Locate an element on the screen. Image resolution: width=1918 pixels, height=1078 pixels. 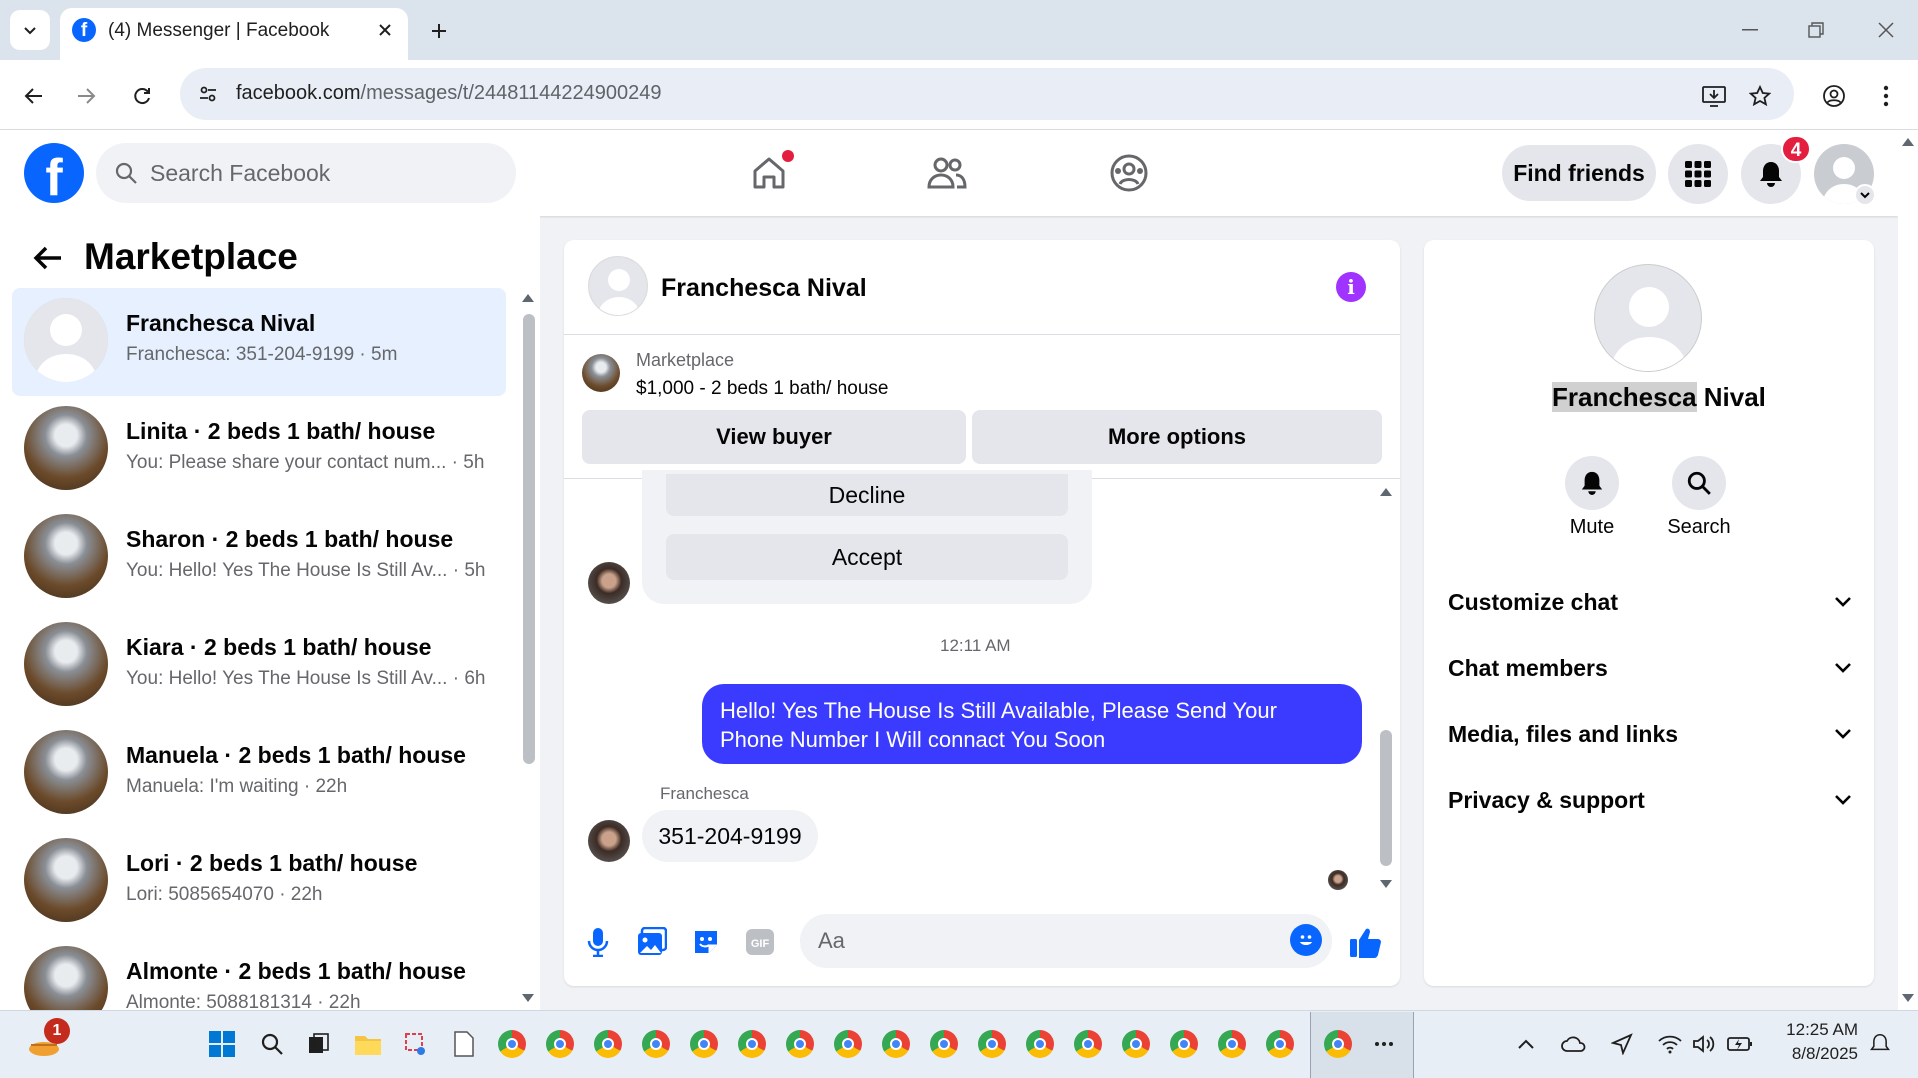
left-scroll-up is located at coordinates (528, 298).